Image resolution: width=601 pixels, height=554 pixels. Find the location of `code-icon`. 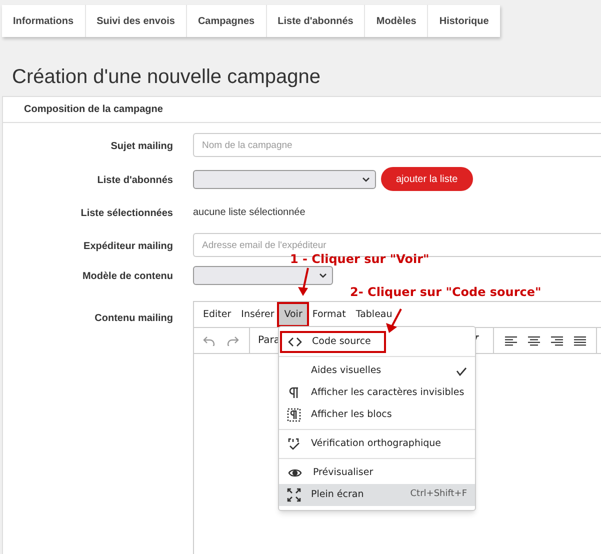

code-icon is located at coordinates (295, 342).